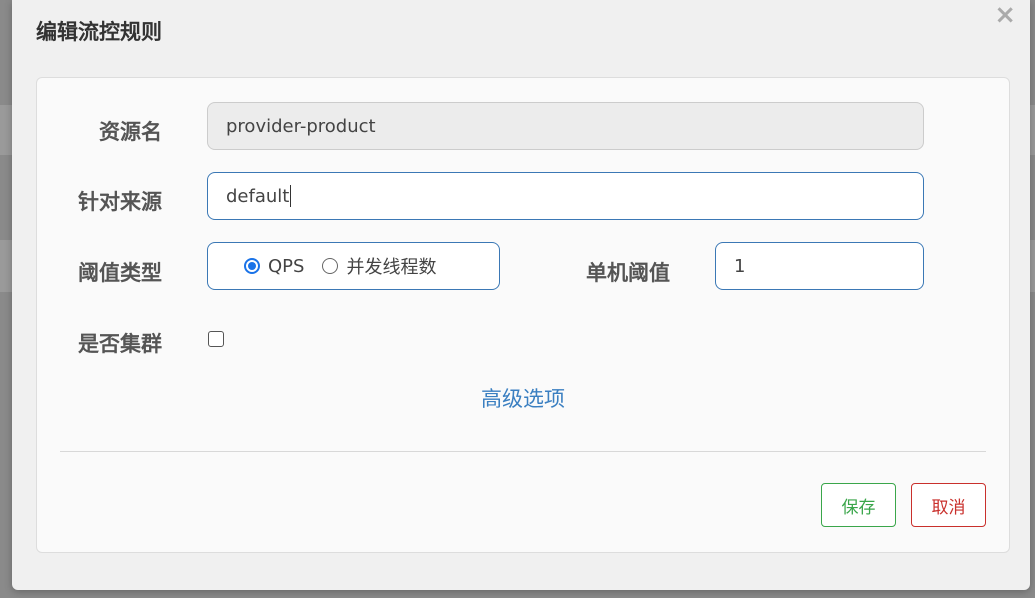 The height and width of the screenshot is (598, 1035). I want to click on radio-qps-label: QPS, so click(286, 266).